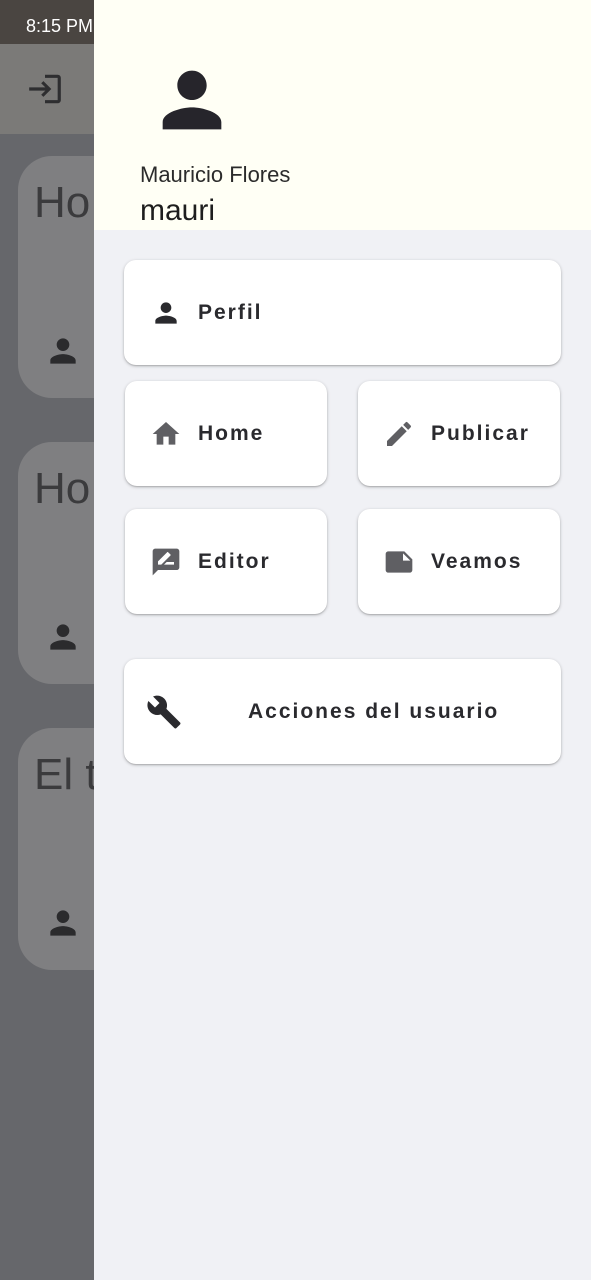 This screenshot has height=1280, width=591. What do you see at coordinates (66, 774) in the screenshot?
I see `post-card-title: El t` at bounding box center [66, 774].